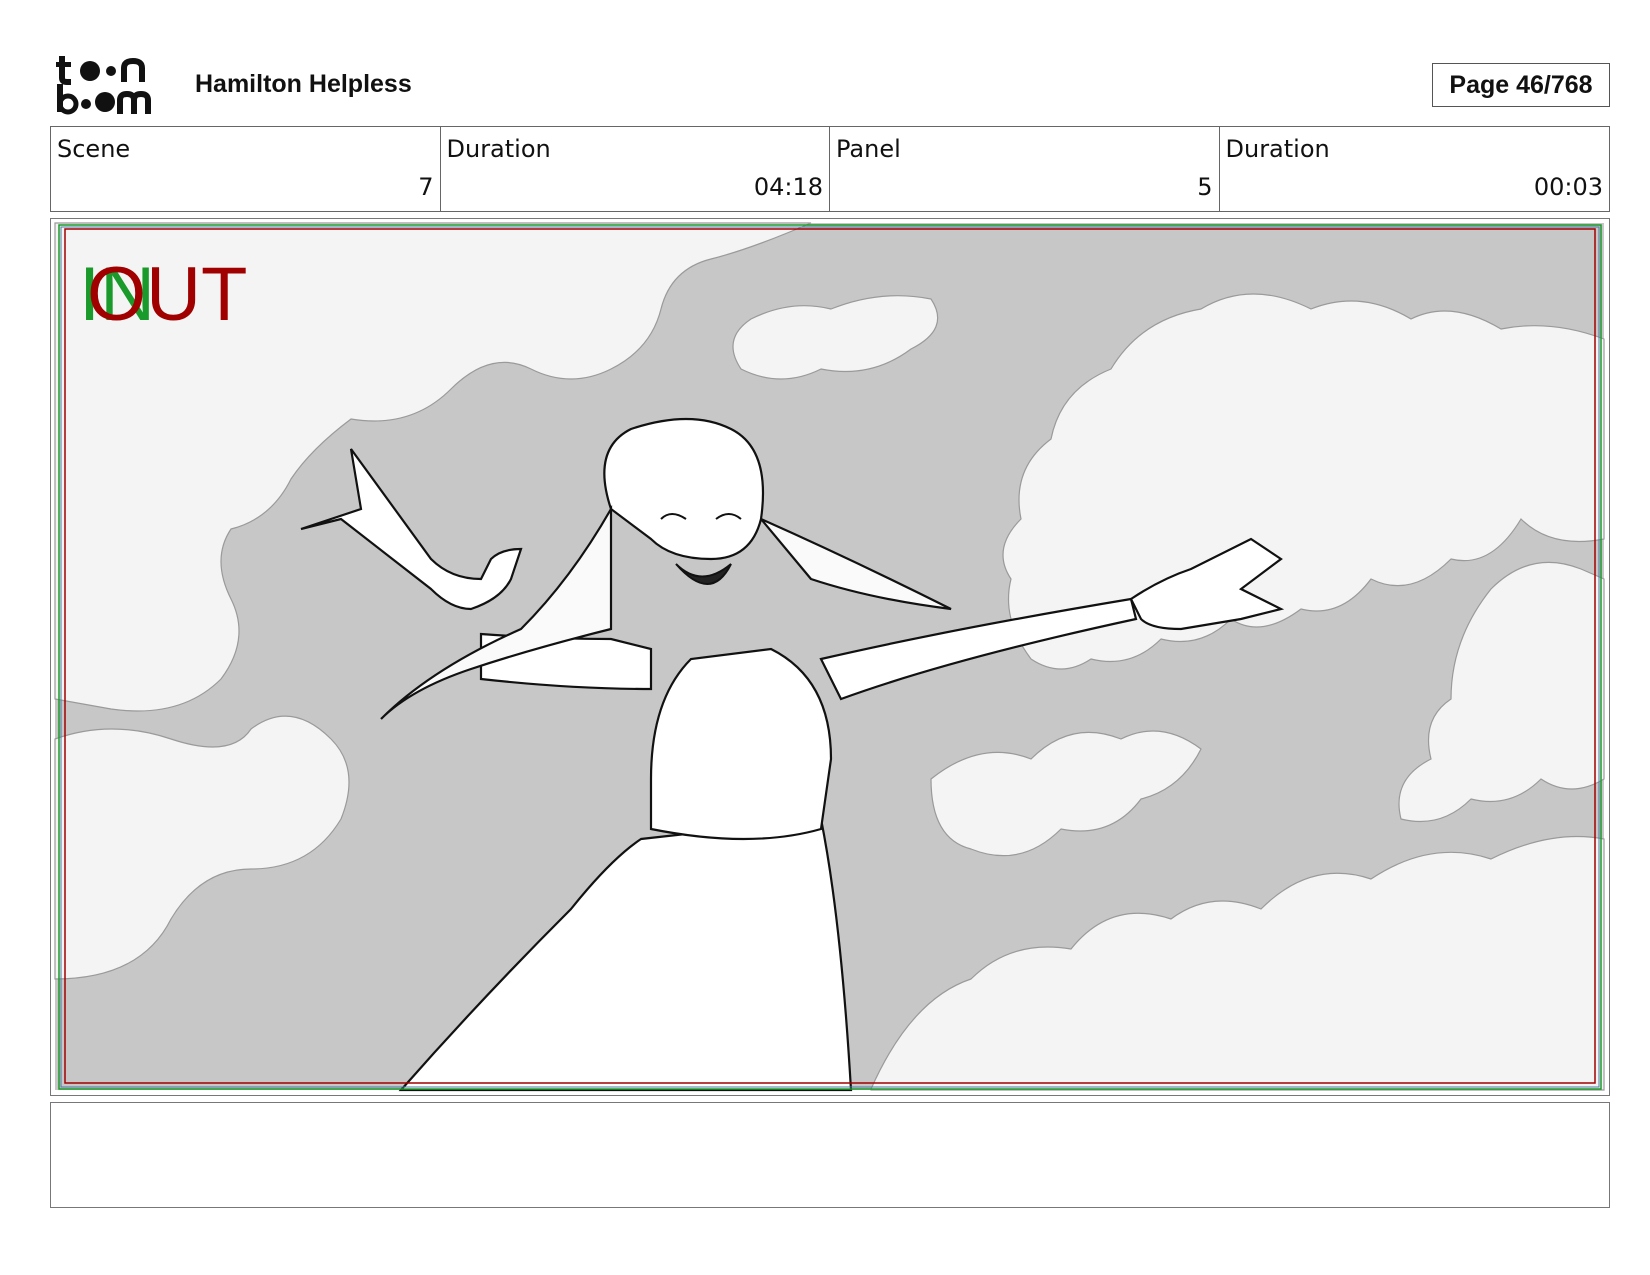 The height and width of the screenshot is (1275, 1650). What do you see at coordinates (103, 85) in the screenshot?
I see `toon-boom-logo-icon` at bounding box center [103, 85].